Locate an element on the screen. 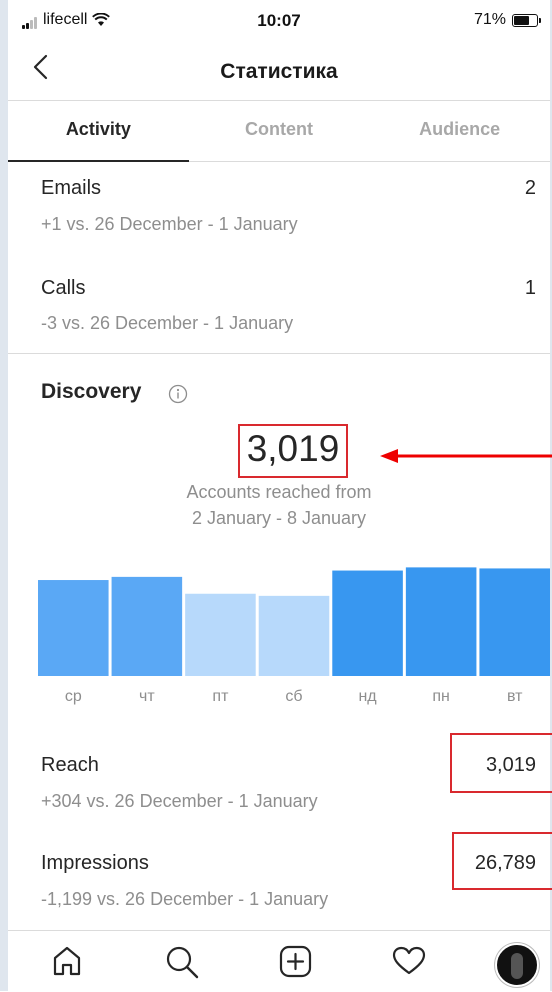 This screenshot has width=552, height=992. tab-activity: Activity is located at coordinates (98, 131).